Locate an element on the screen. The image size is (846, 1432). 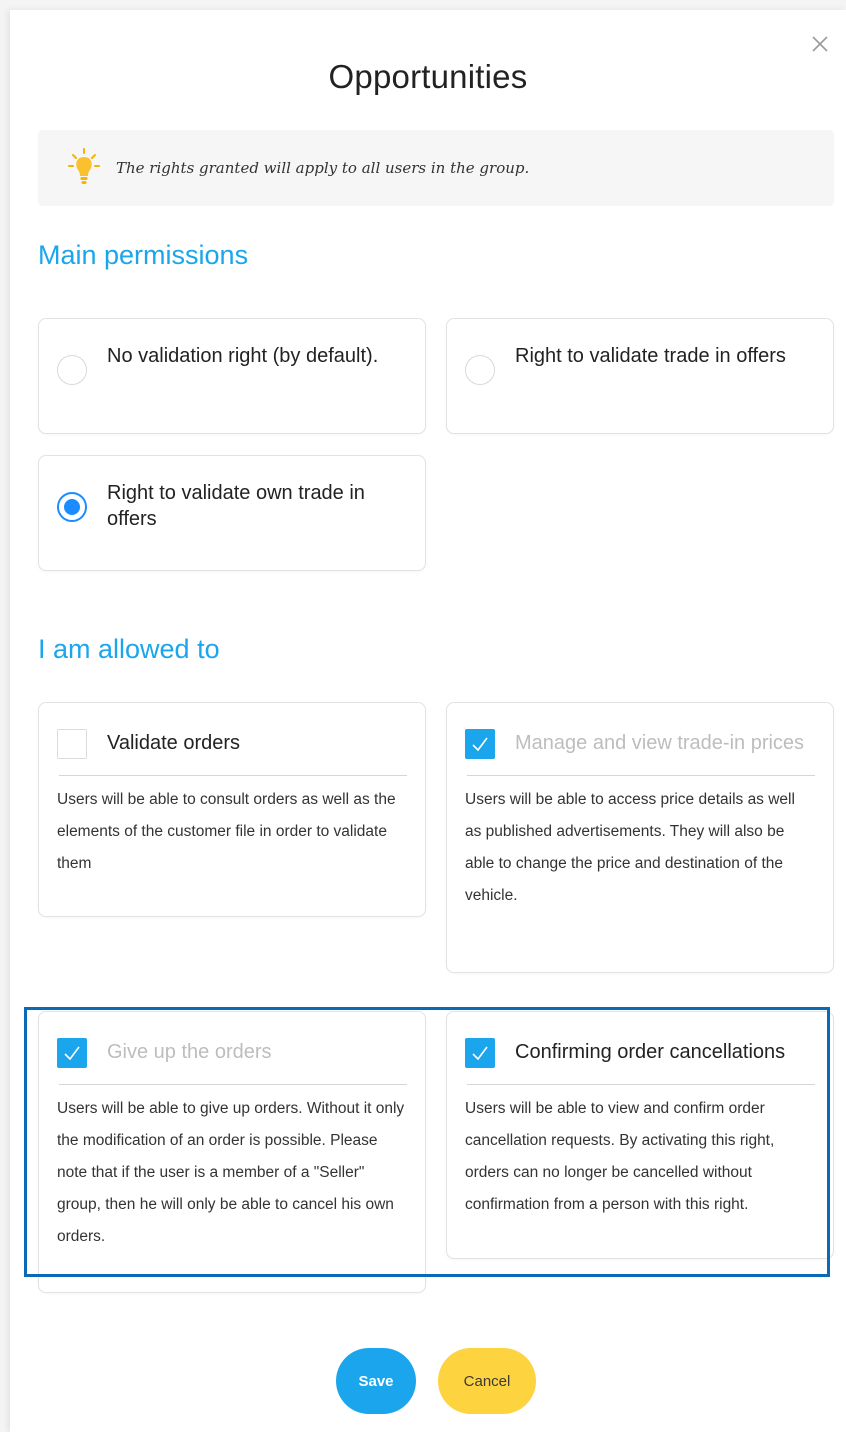
lightbulb-icon is located at coordinates (84, 166).